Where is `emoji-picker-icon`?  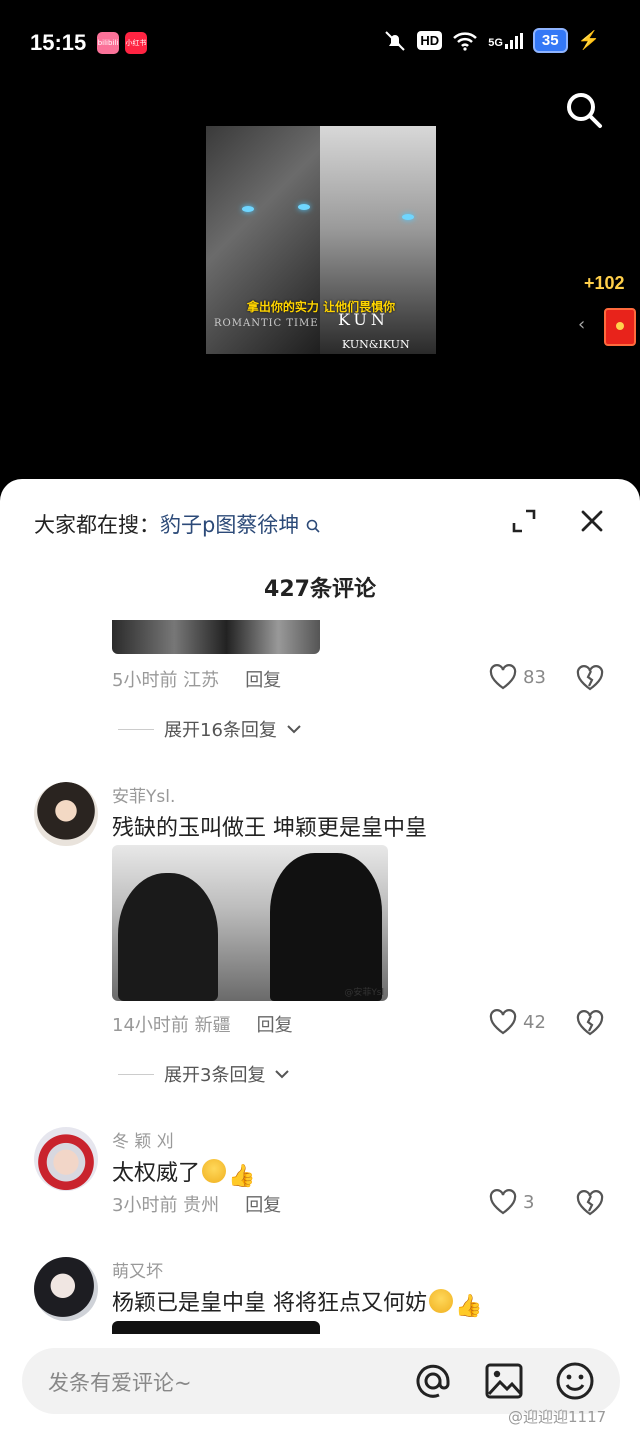 emoji-picker-icon is located at coordinates (575, 1381).